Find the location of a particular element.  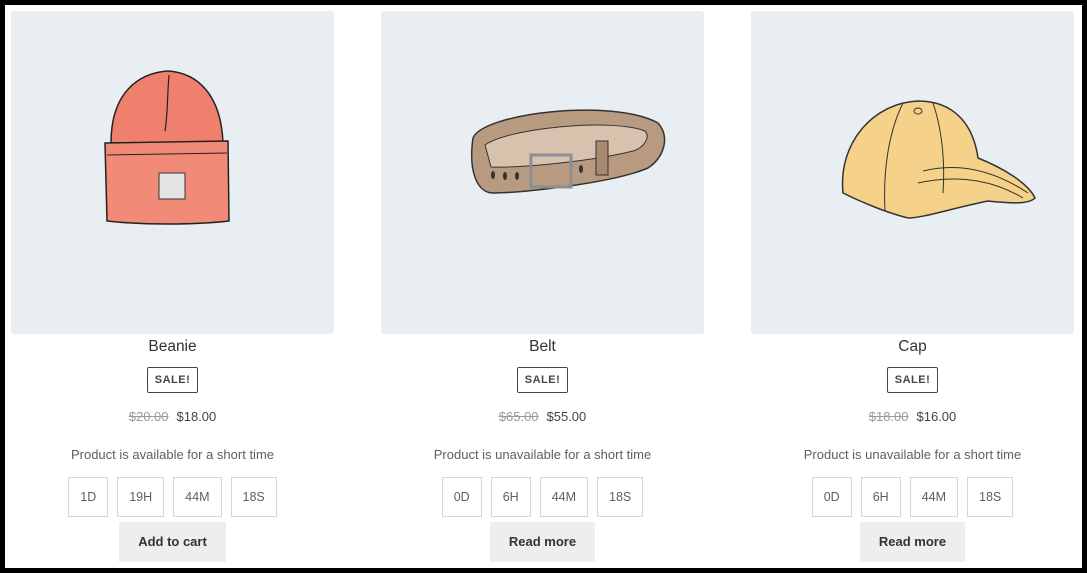

sale-price: $55.00 is located at coordinates (566, 416).